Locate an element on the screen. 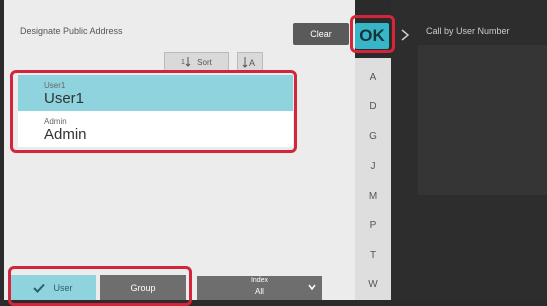 The image size is (547, 306). sort-button: 1 Sort is located at coordinates (196, 62).